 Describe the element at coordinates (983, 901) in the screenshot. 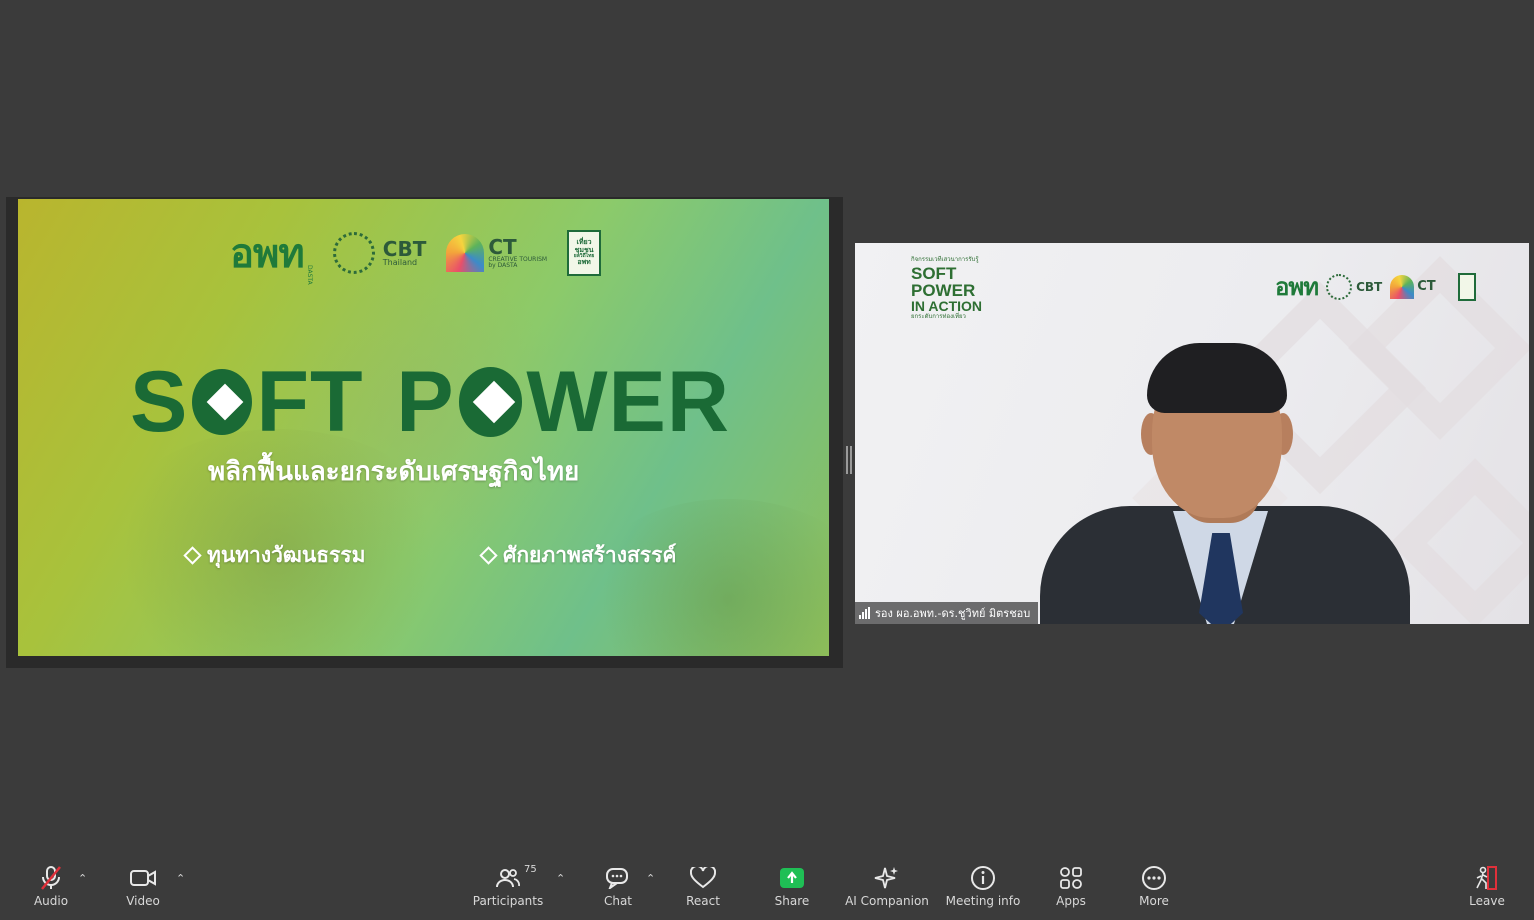

I see `meeting-info-label: Meeting info` at that location.